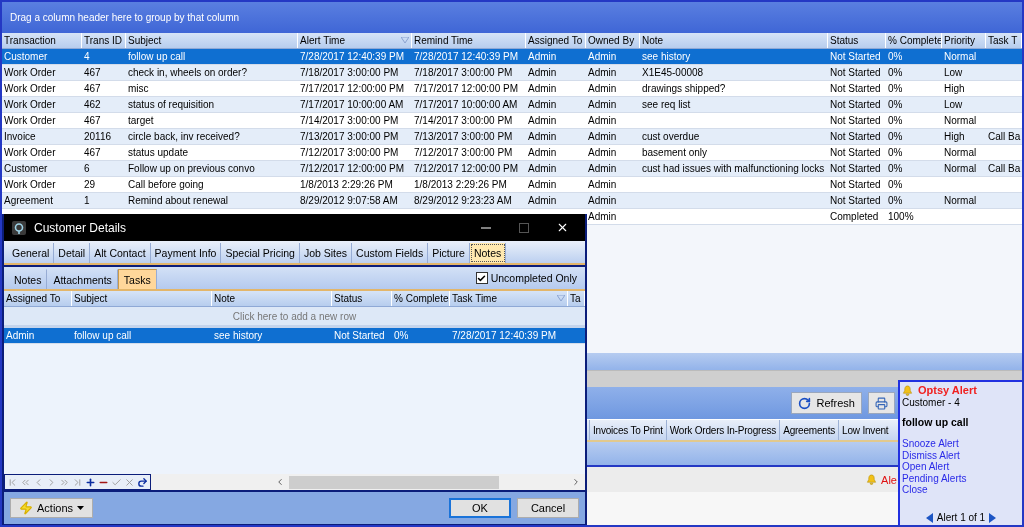 The width and height of the screenshot is (1024, 527). I want to click on next-icon, so click(993, 517).